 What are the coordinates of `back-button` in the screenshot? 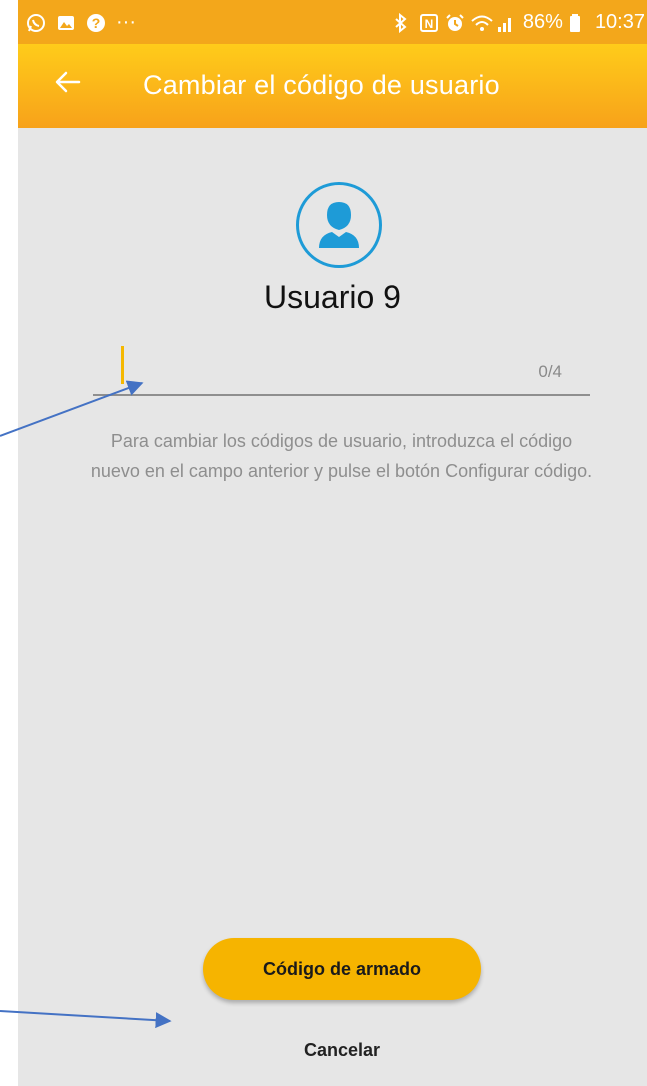 It's located at (68, 84).